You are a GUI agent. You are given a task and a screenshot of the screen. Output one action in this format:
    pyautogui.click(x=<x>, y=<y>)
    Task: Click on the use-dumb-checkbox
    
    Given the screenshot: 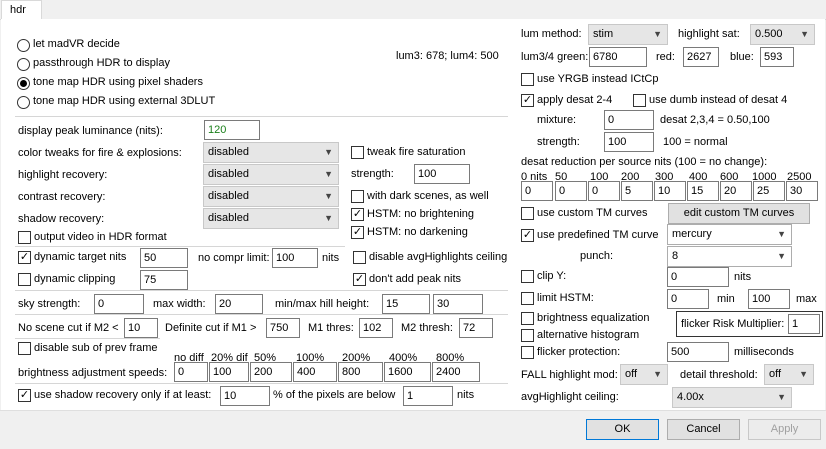 What is the action you would take?
    pyautogui.click(x=639, y=100)
    